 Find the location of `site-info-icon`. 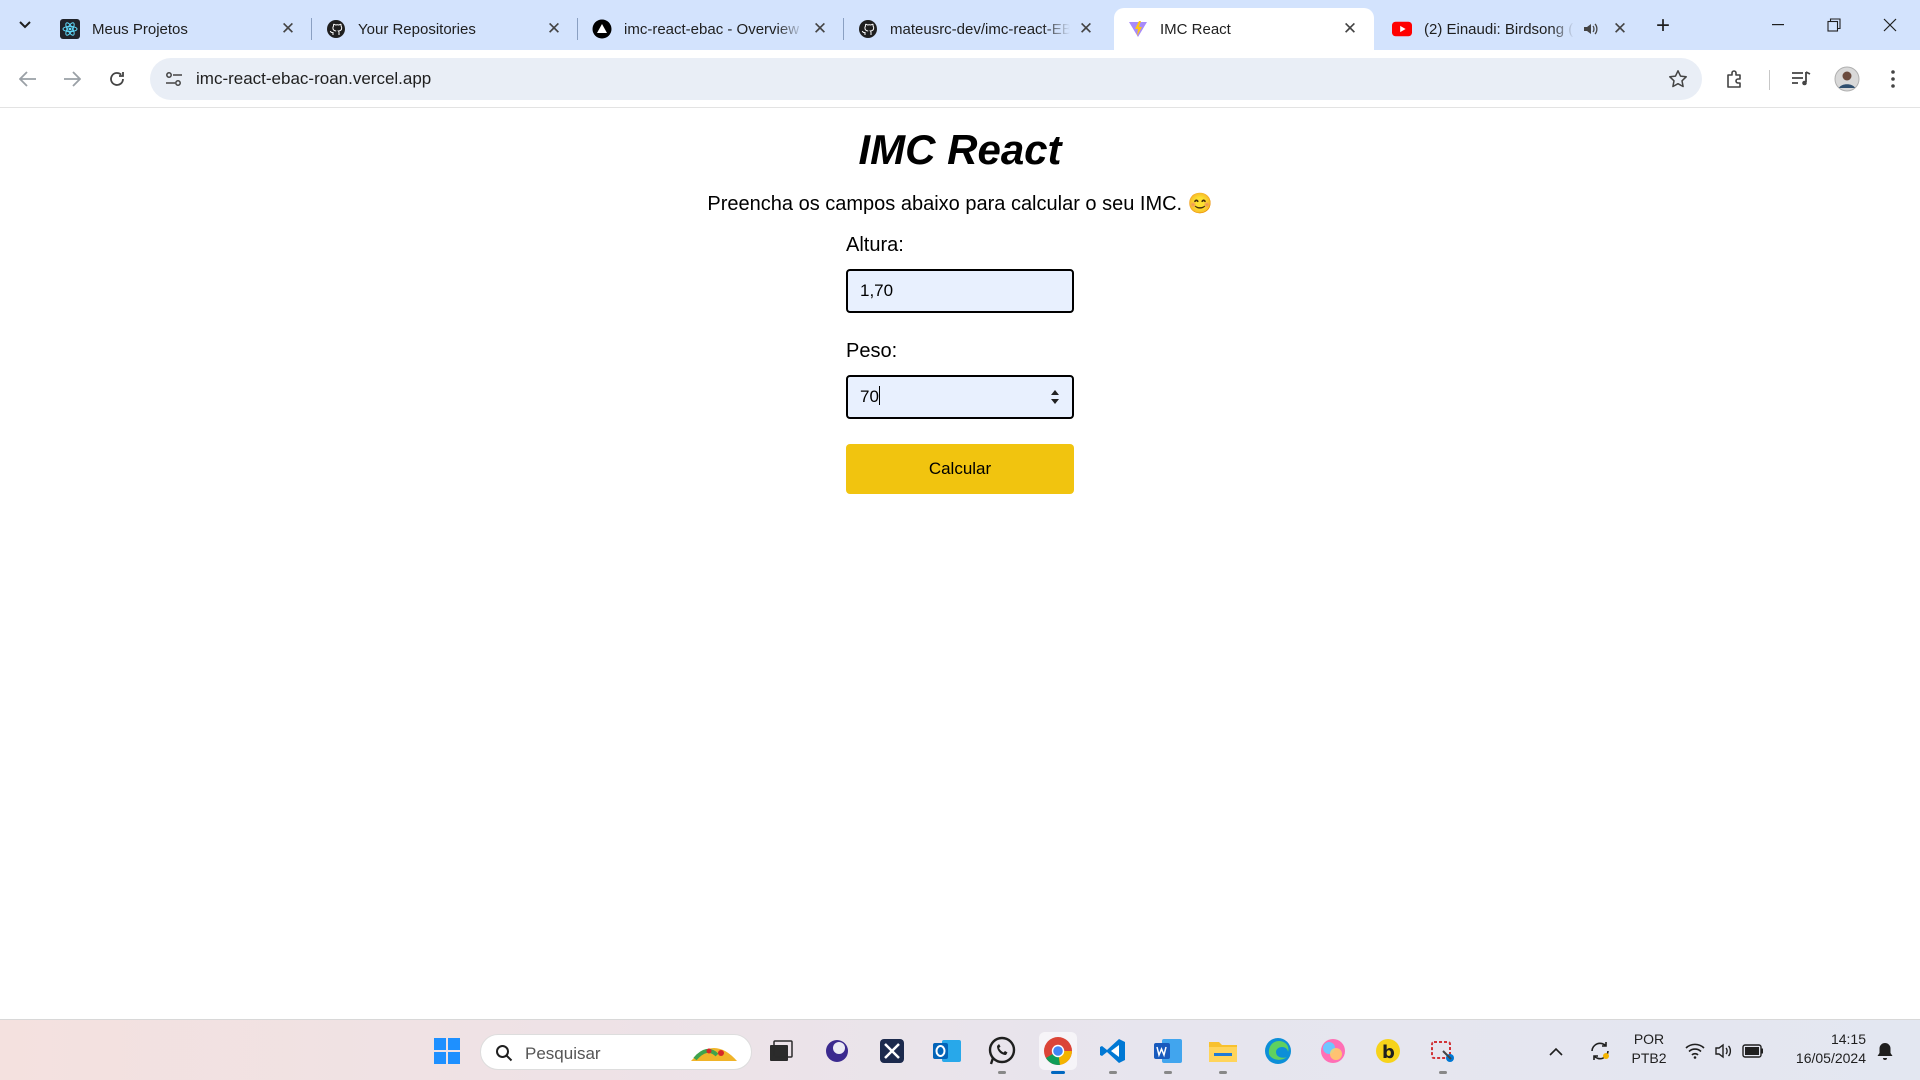

site-info-icon is located at coordinates (174, 79).